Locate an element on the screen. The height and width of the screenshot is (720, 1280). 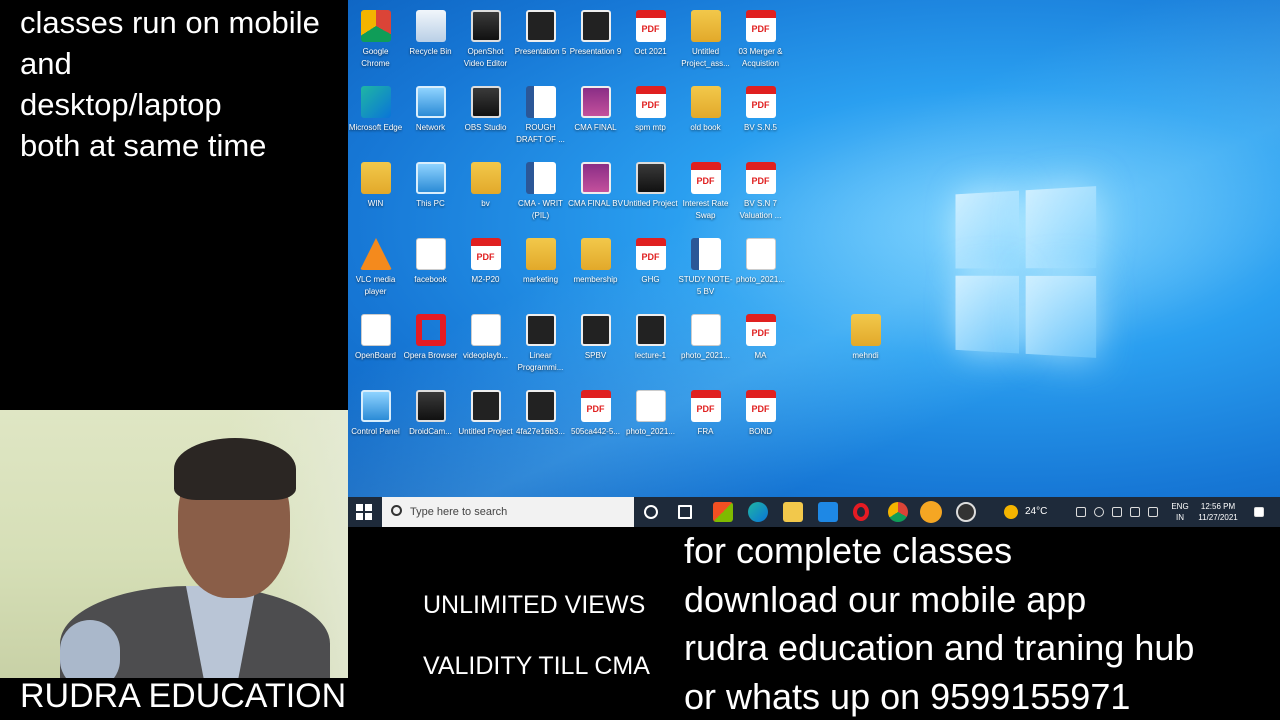
desktop-icon: CMA FINAL BV is located at coordinates (595, 194).